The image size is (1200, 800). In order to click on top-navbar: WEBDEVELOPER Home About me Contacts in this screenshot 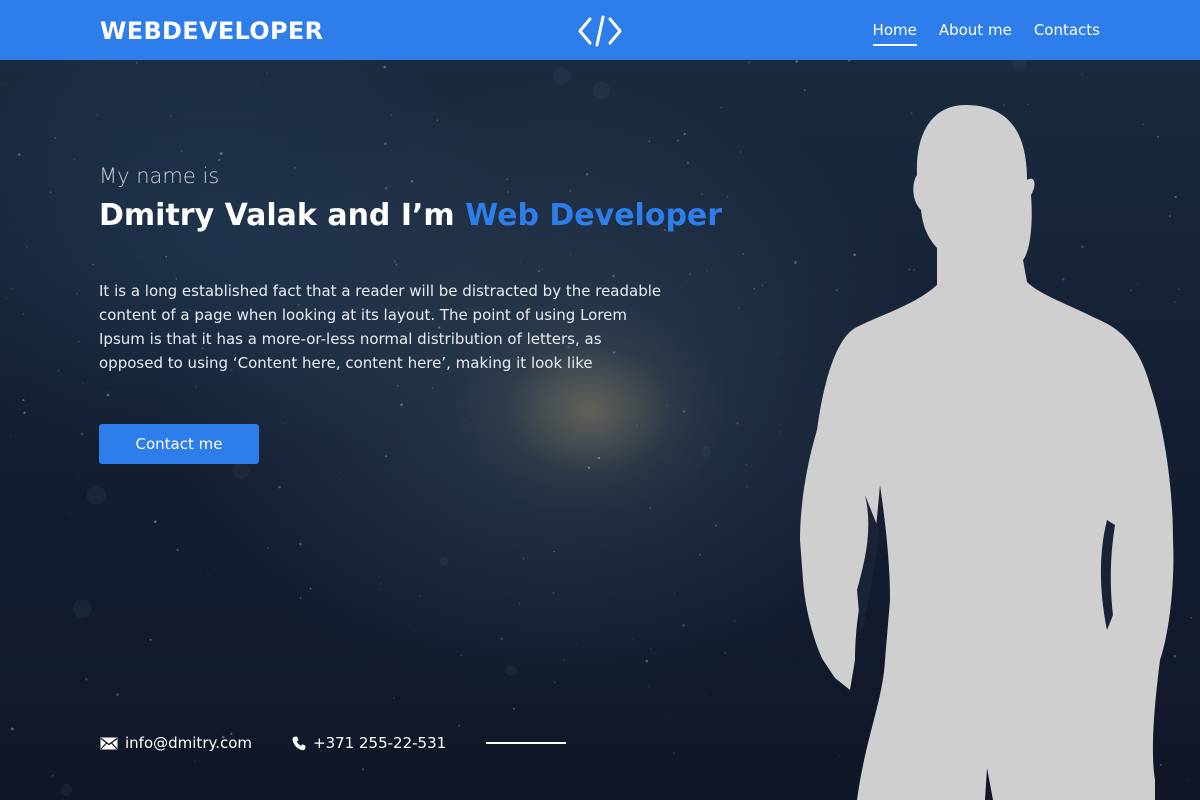, I will do `click(600, 30)`.